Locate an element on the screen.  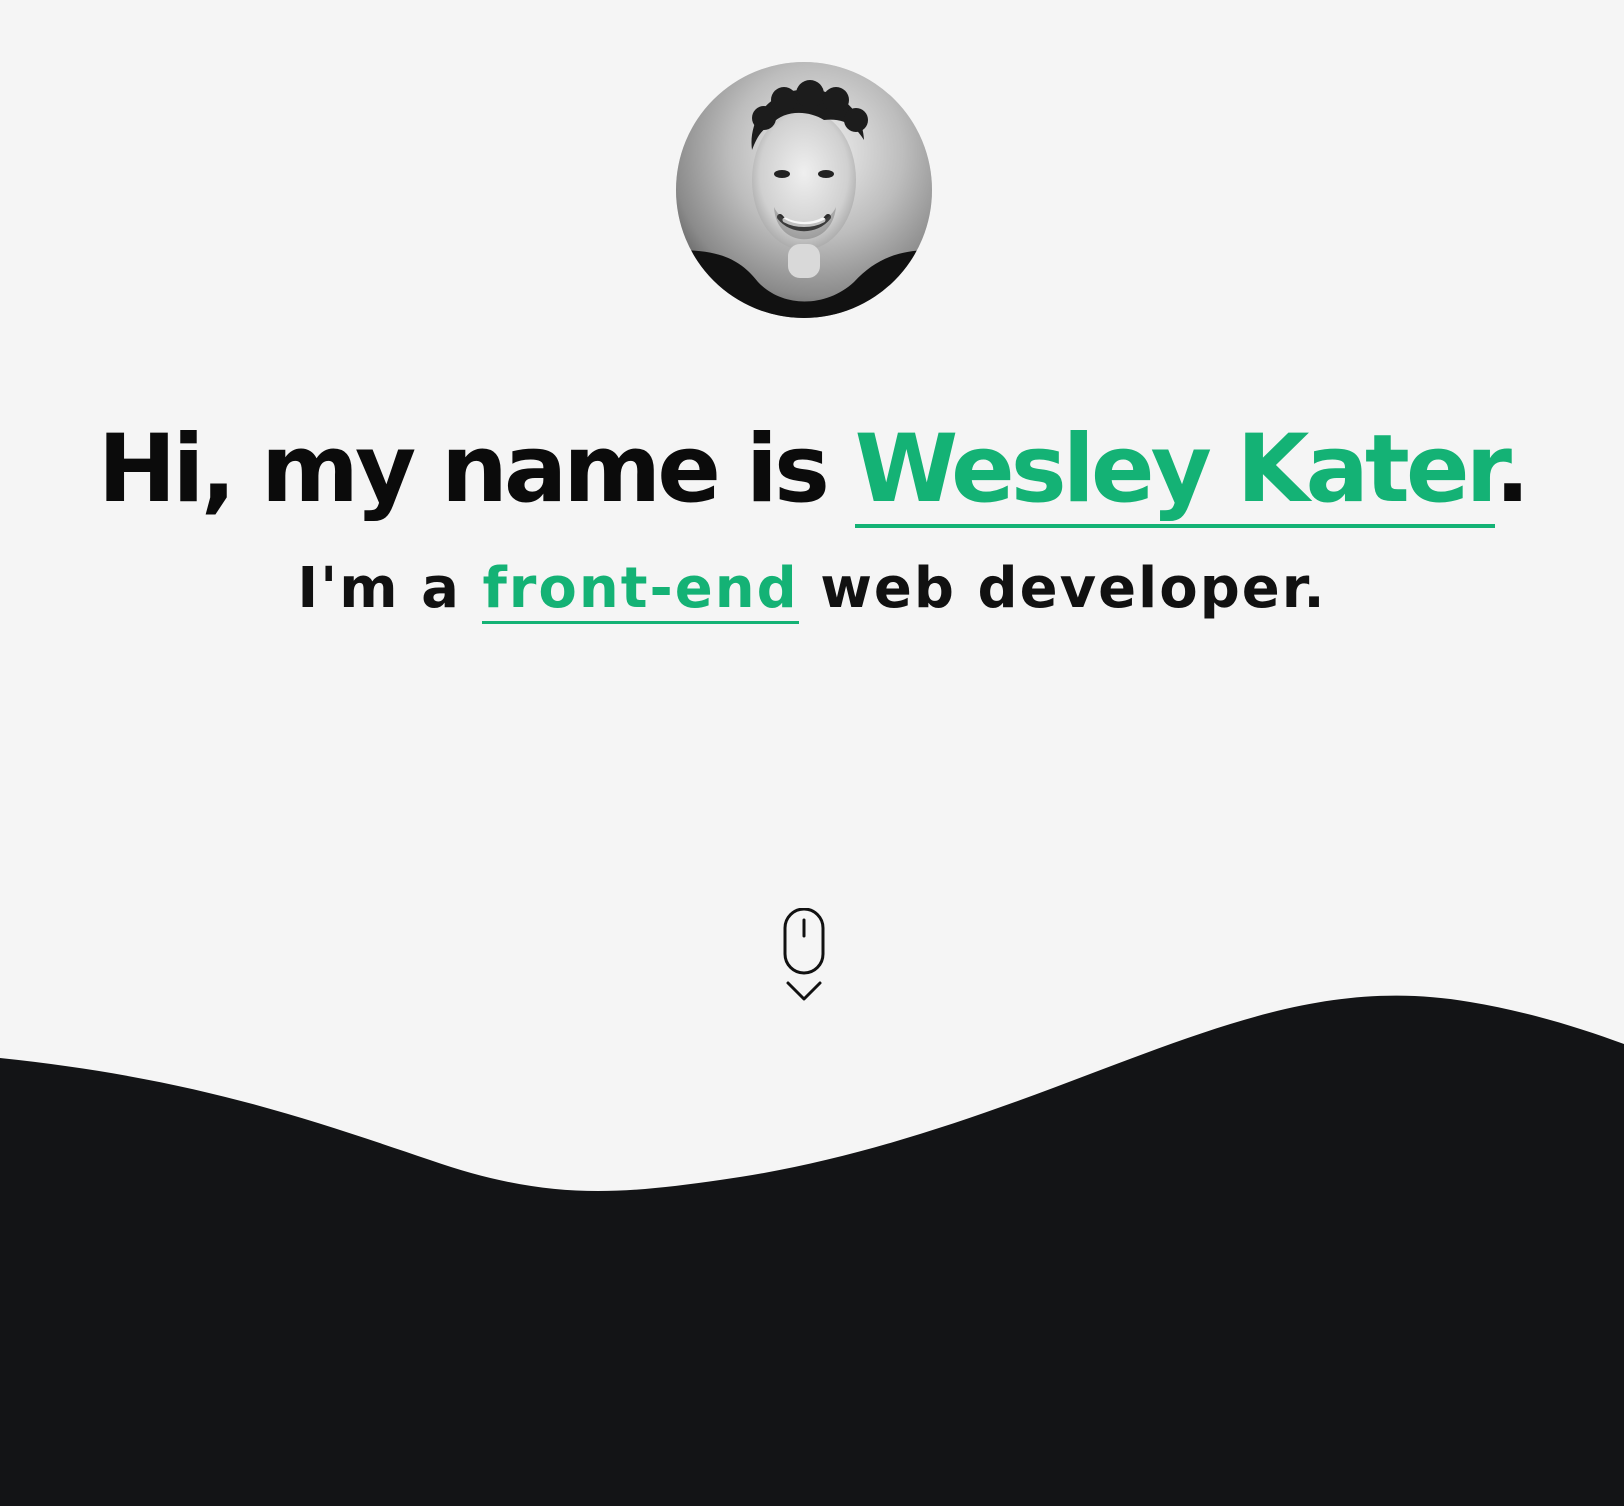
subheadline: I'm a front-end web developer. is located at coordinates (812, 589).